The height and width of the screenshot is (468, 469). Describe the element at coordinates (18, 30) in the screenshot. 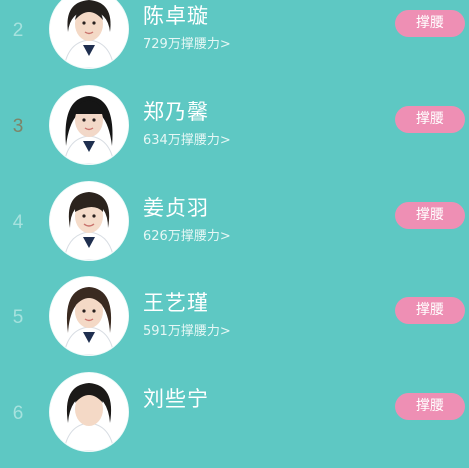

I see `rank-number: 2` at that location.